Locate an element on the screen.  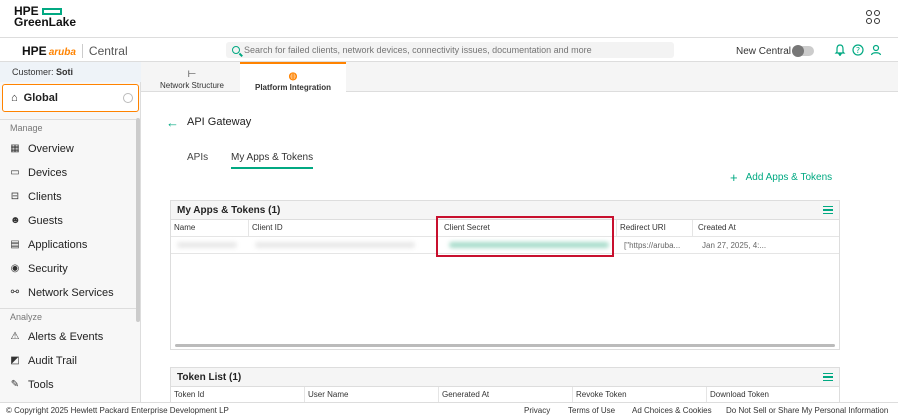
platform-integration-icon: ◍ is located at coordinates (293, 76).